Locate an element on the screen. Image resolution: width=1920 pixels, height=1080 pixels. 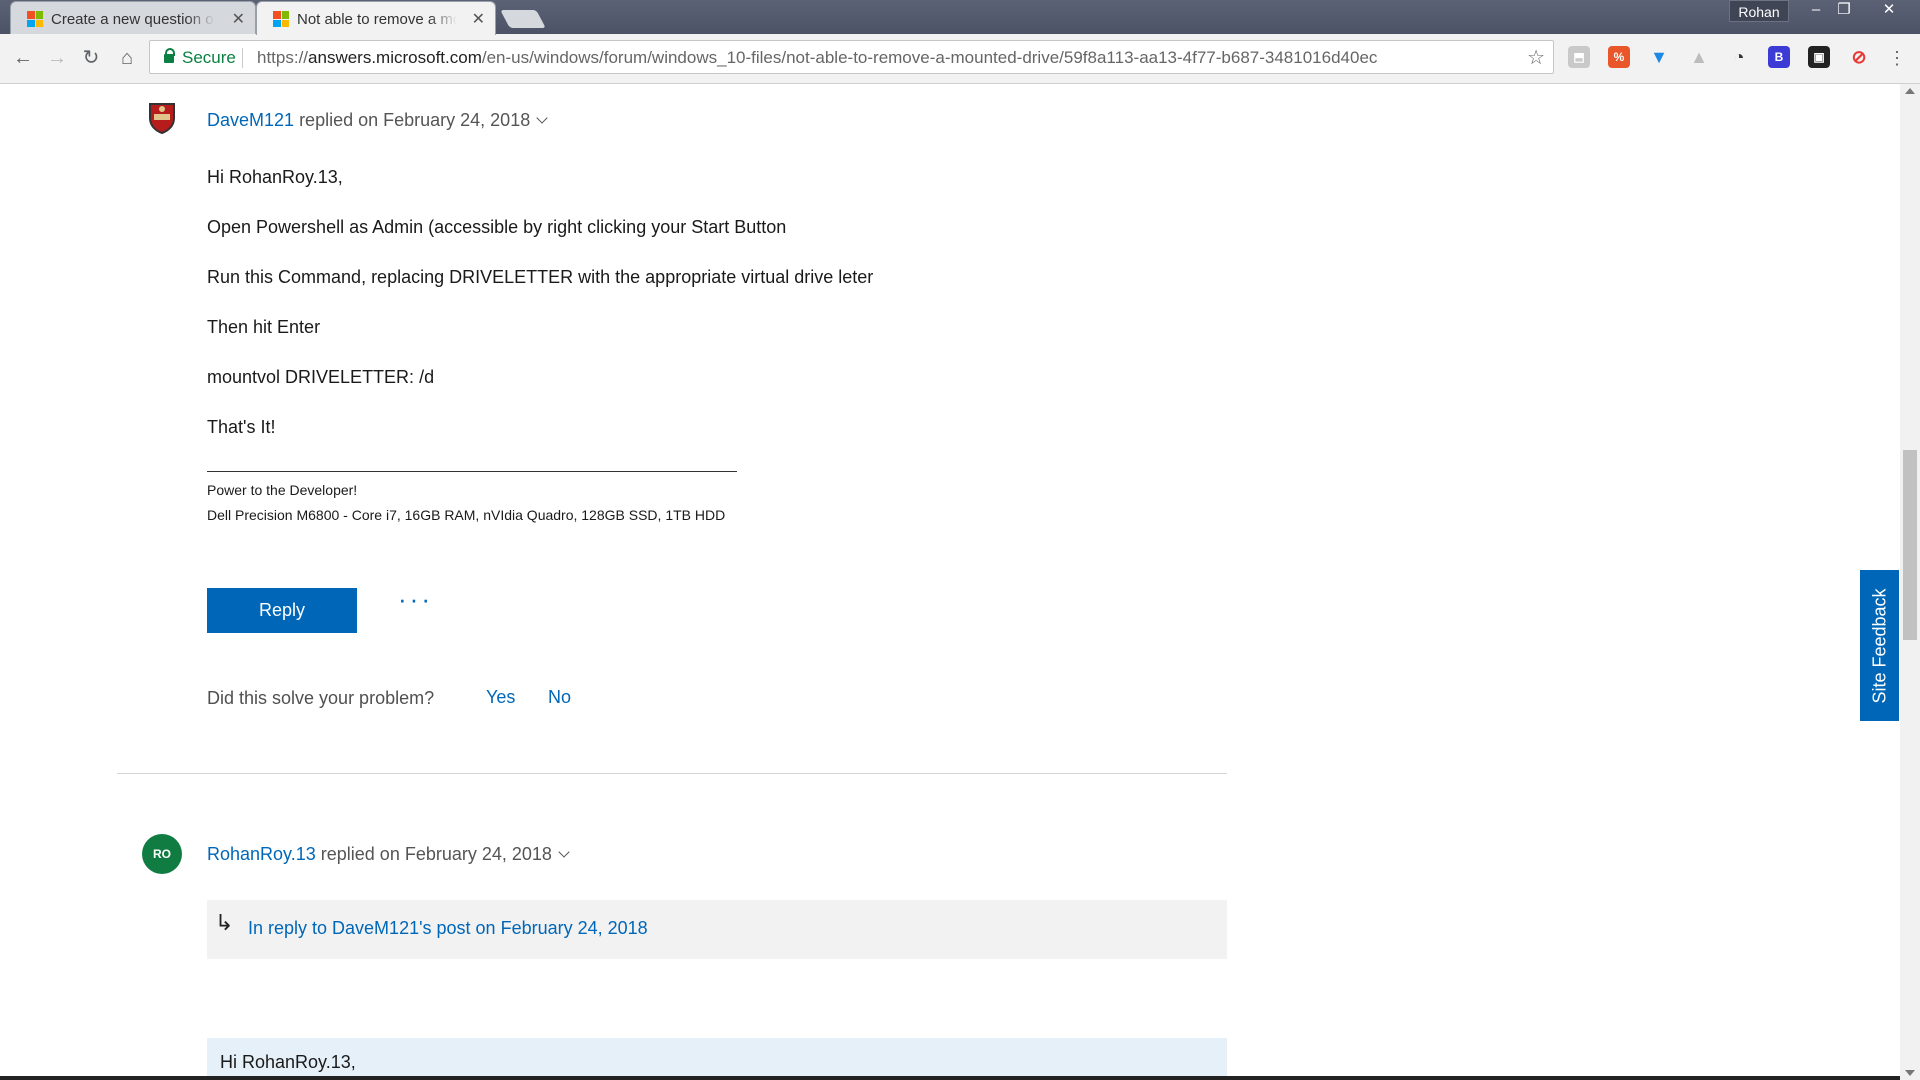
secure-indicator: Secure is located at coordinates (200, 58).